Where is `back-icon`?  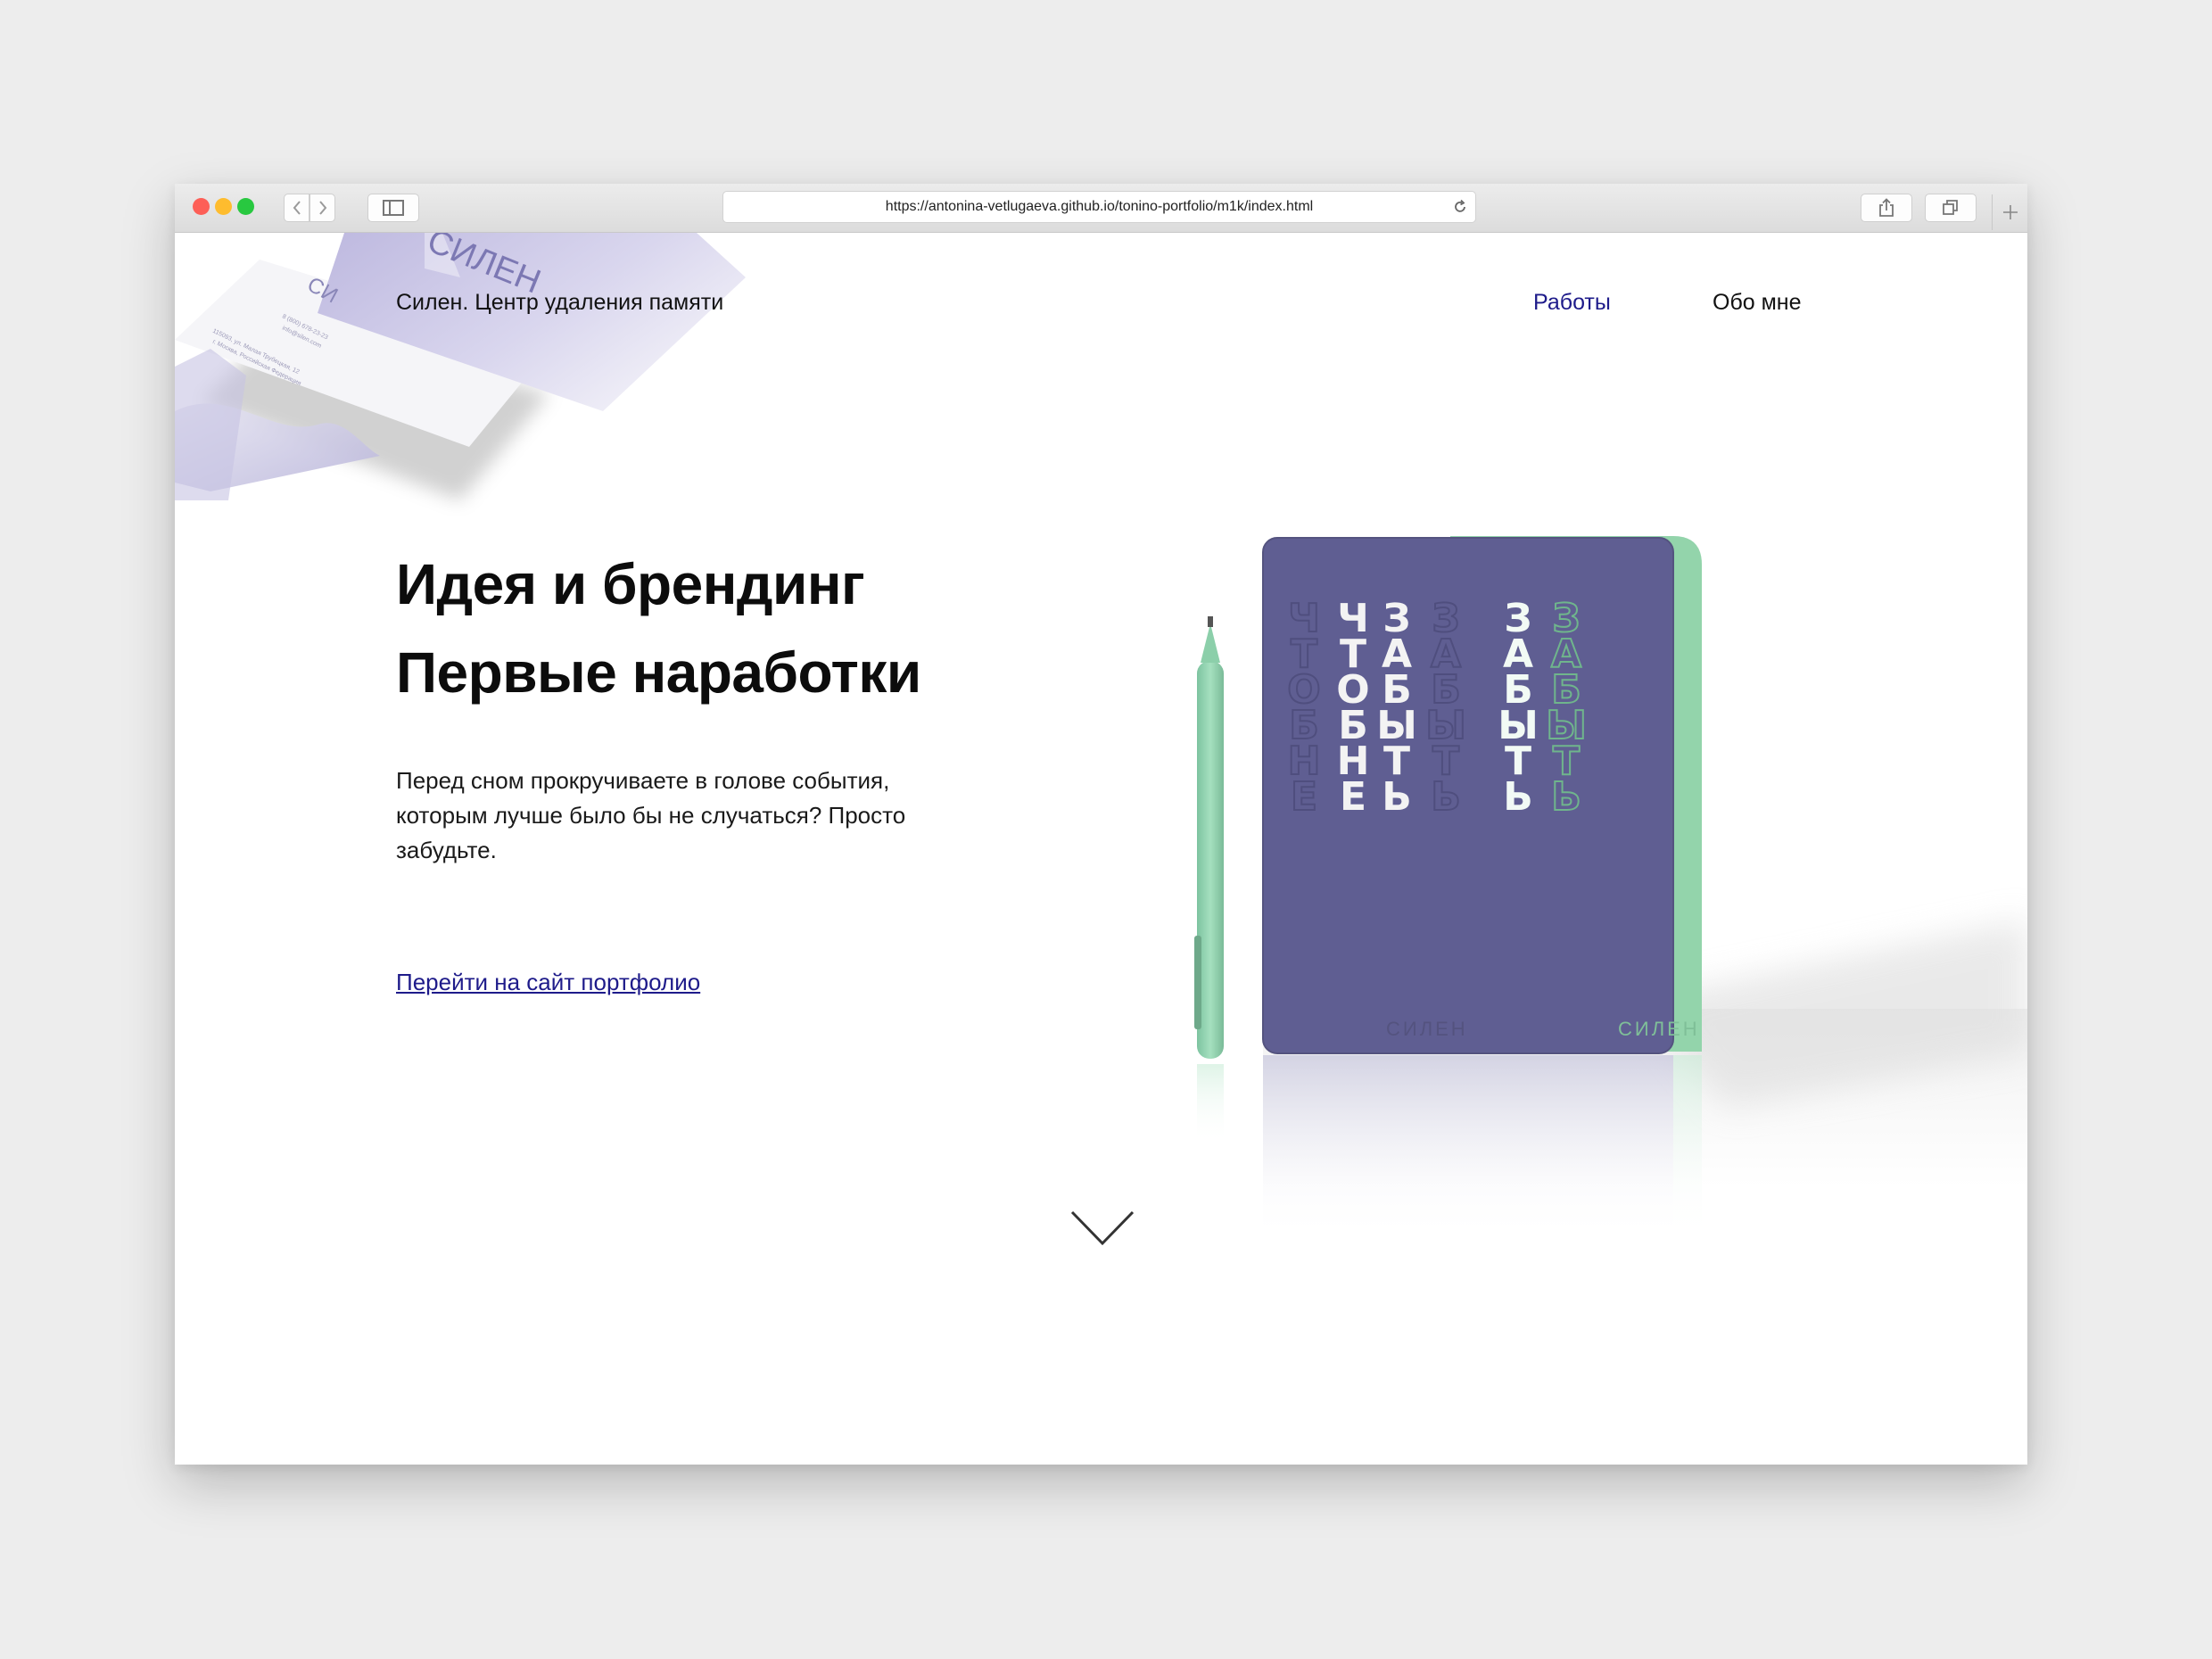
back-icon is located at coordinates (297, 208).